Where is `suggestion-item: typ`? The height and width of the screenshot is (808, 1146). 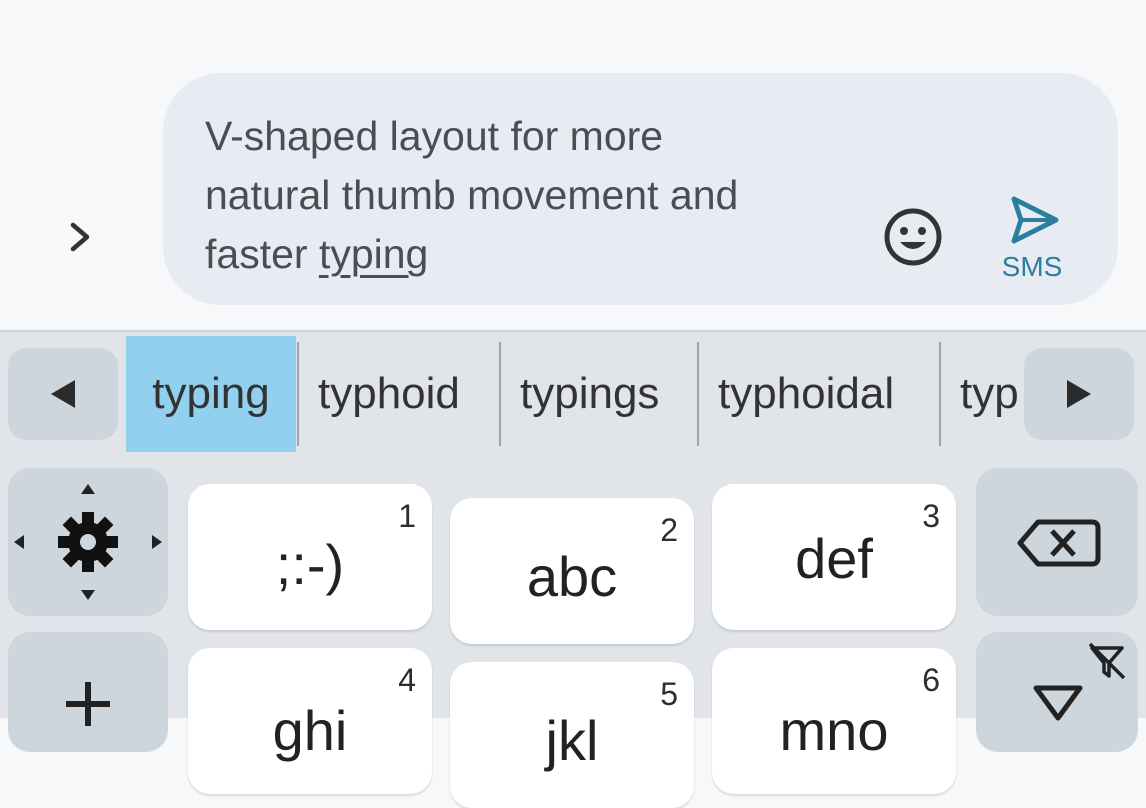
suggestion-item: typ is located at coordinates (989, 394).